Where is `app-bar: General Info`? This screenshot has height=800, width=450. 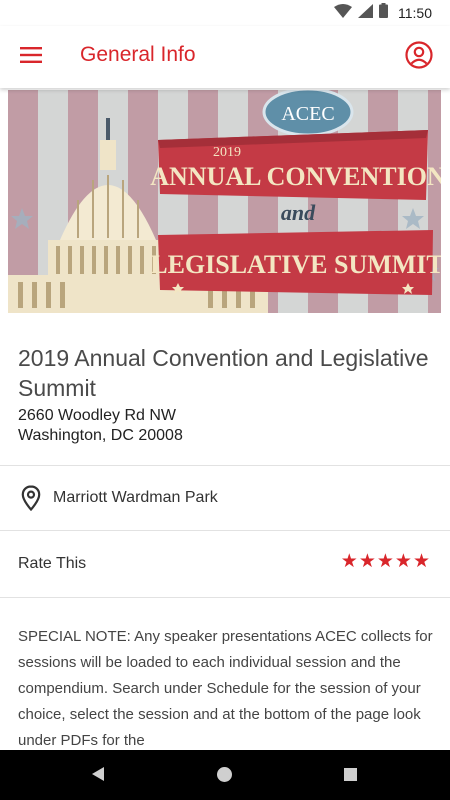 app-bar: General Info is located at coordinates (225, 57).